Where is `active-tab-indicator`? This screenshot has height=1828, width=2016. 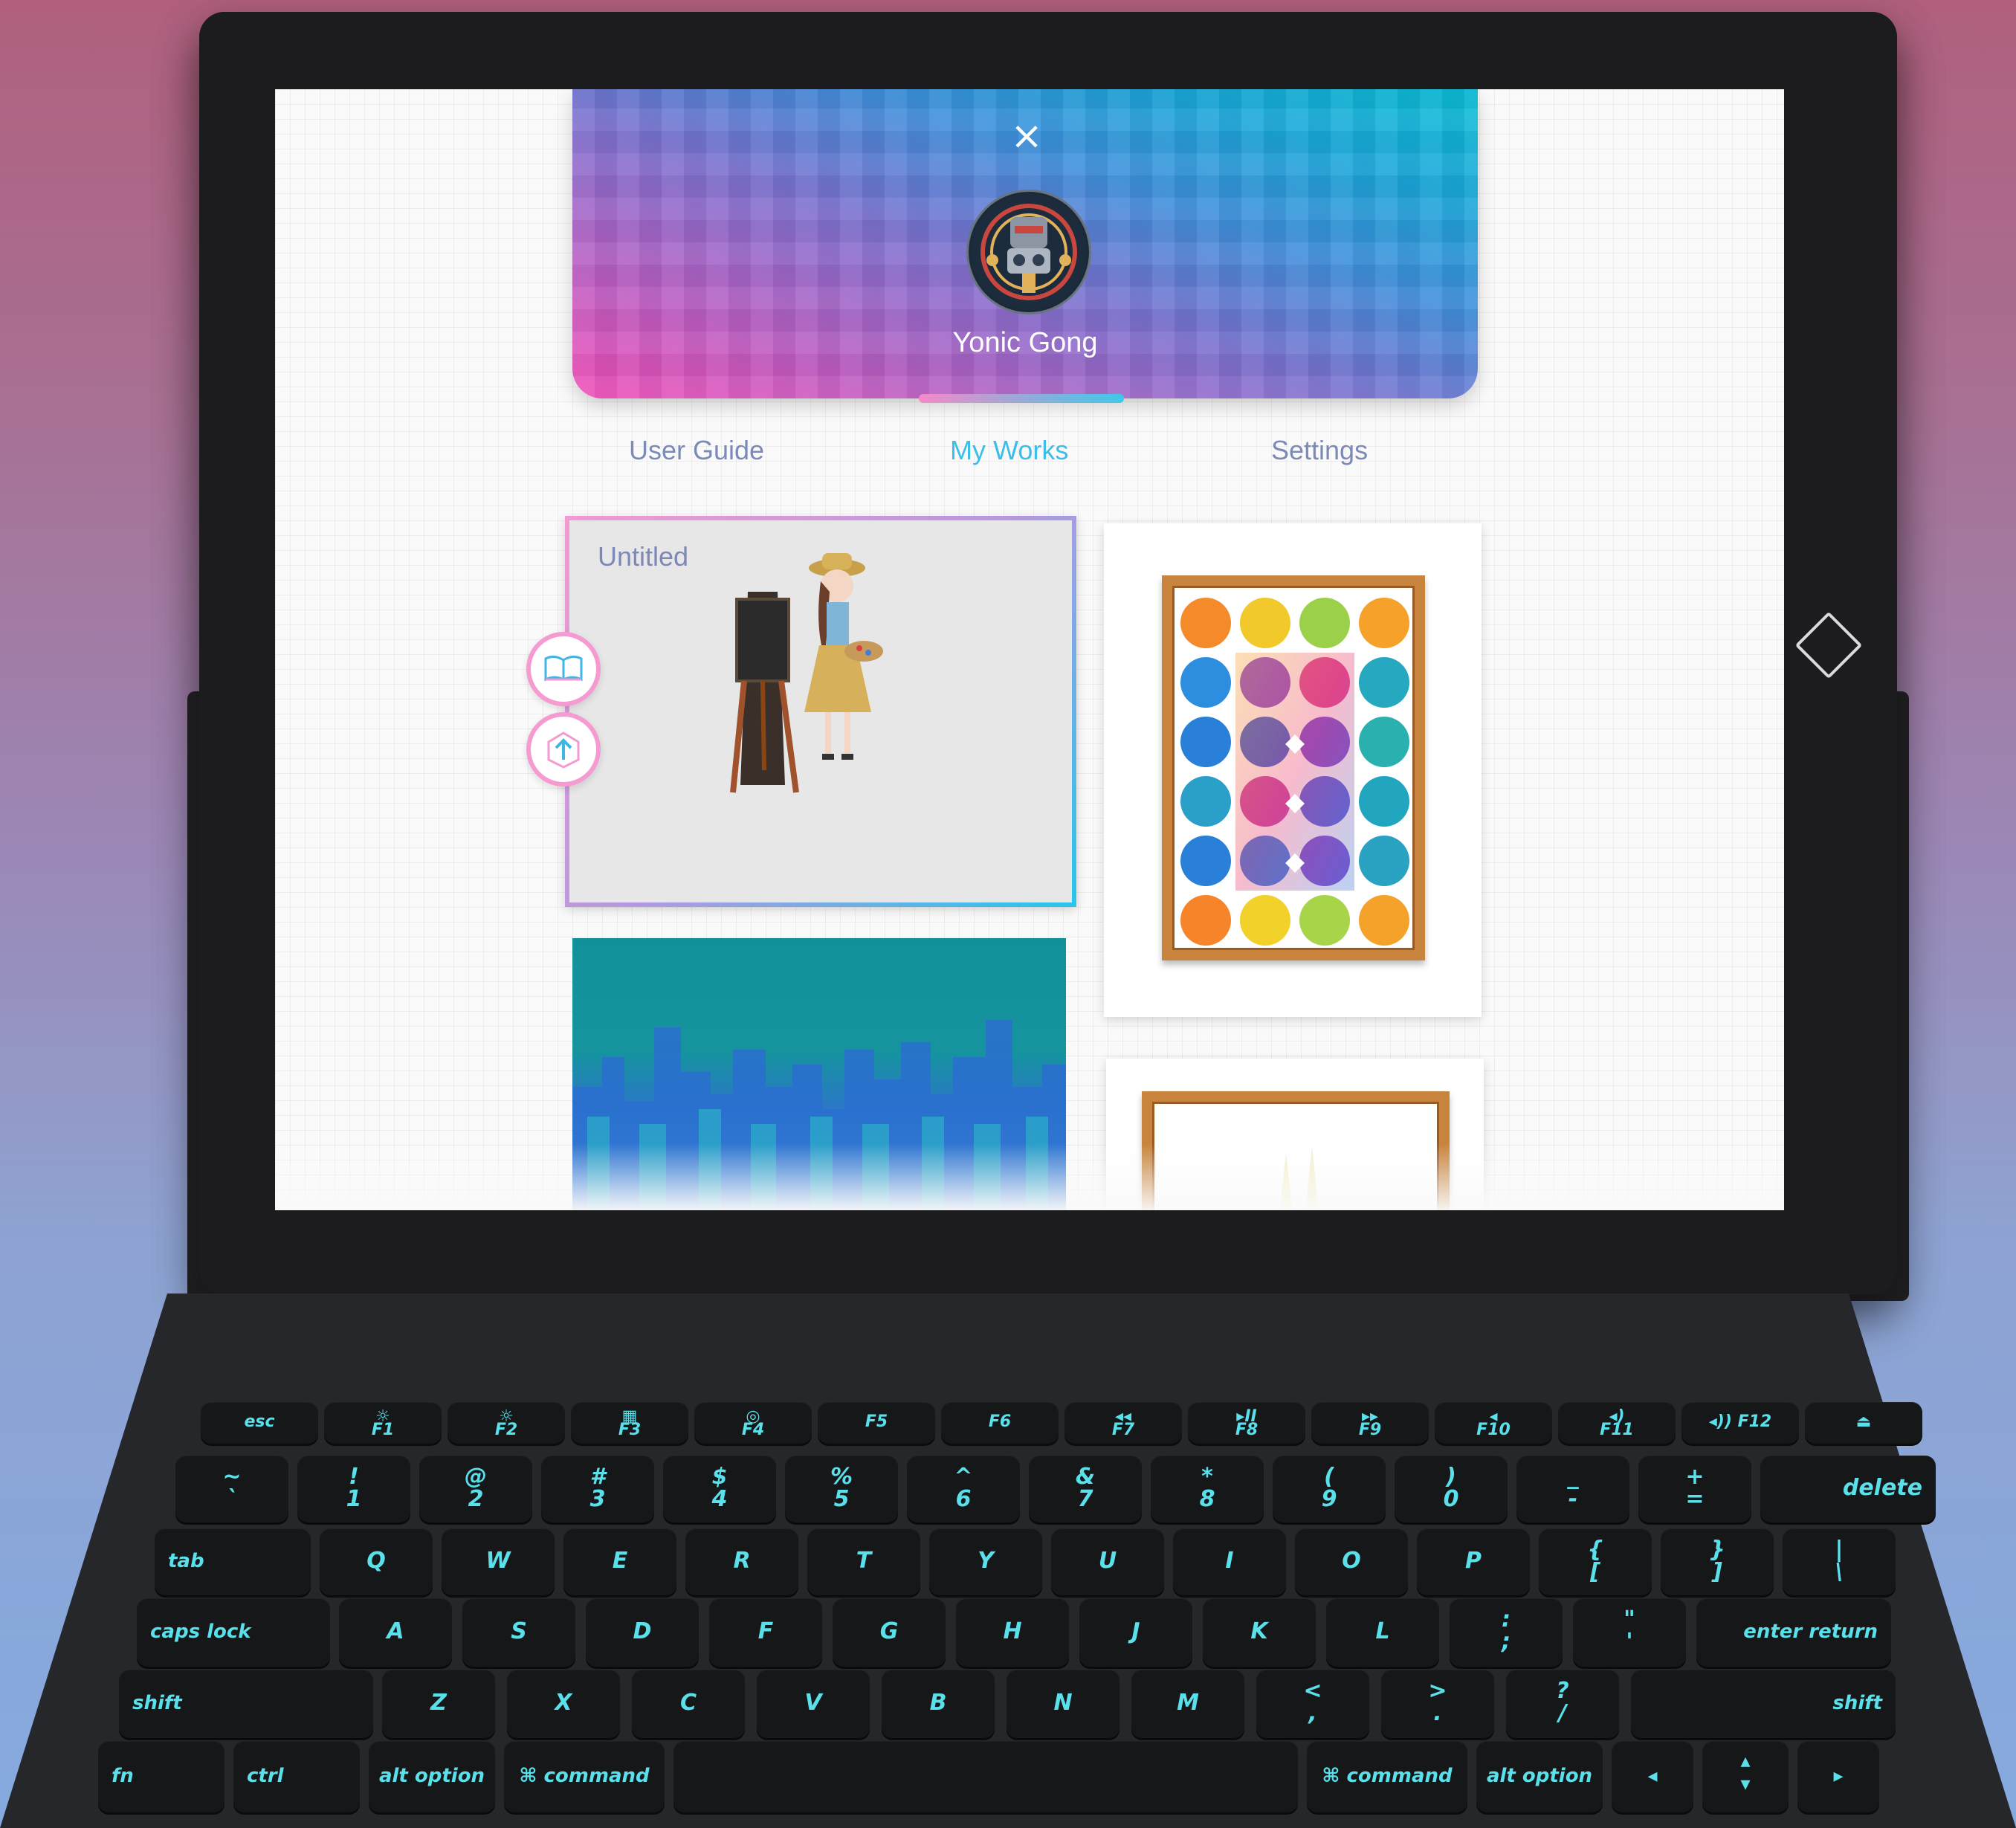
active-tab-indicator is located at coordinates (1022, 398).